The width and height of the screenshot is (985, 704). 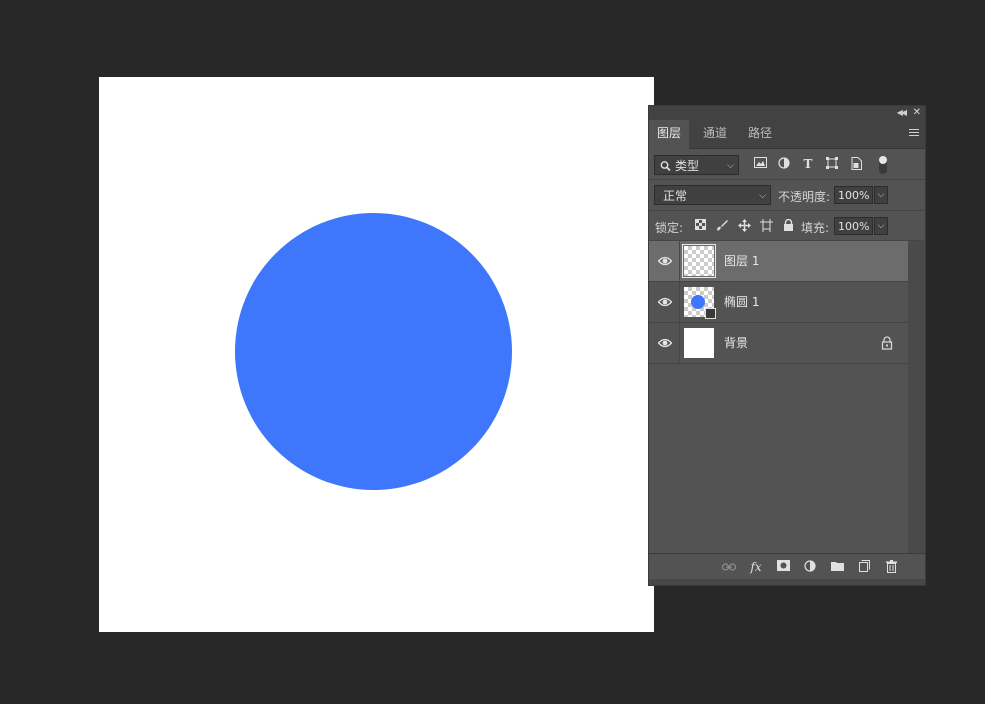 What do you see at coordinates (917, 113) in the screenshot?
I see `close-icon: ✕` at bounding box center [917, 113].